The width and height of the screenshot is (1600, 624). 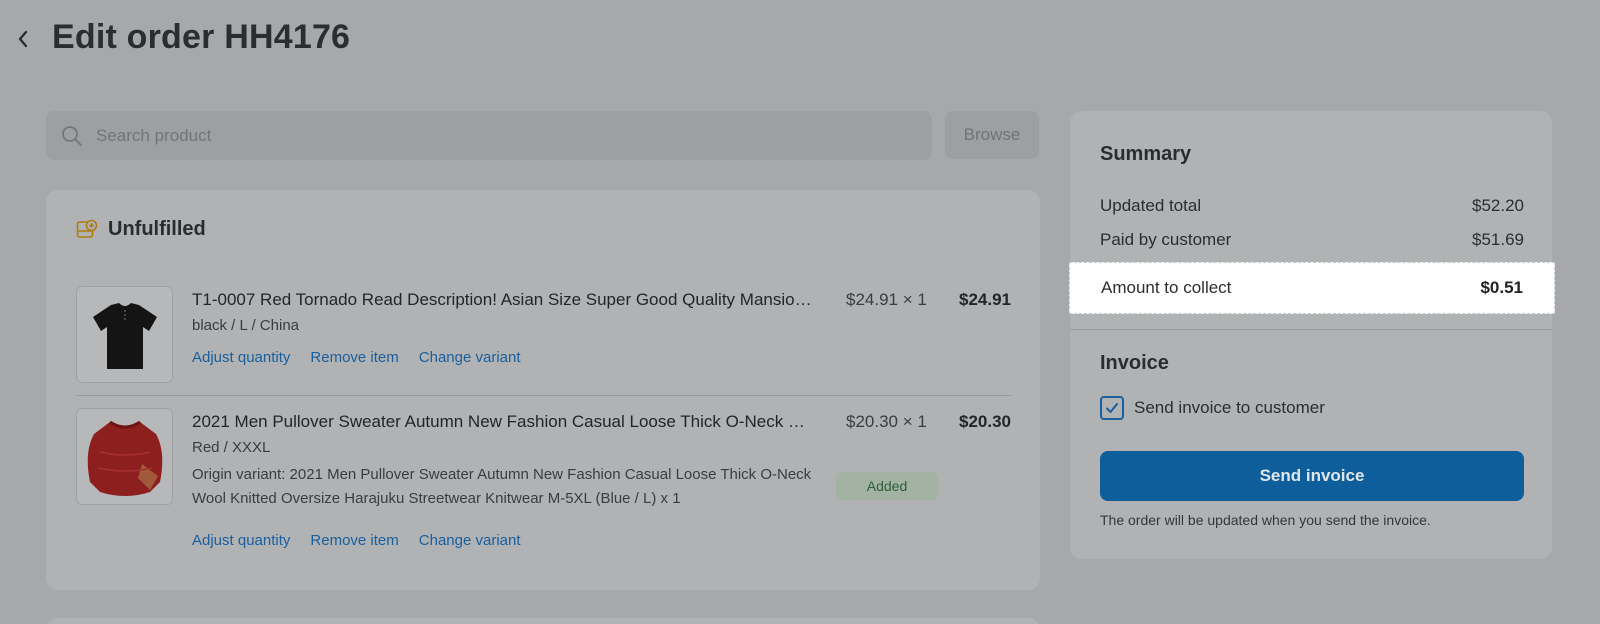 I want to click on invoice-title: Invoice, so click(x=1134, y=363).